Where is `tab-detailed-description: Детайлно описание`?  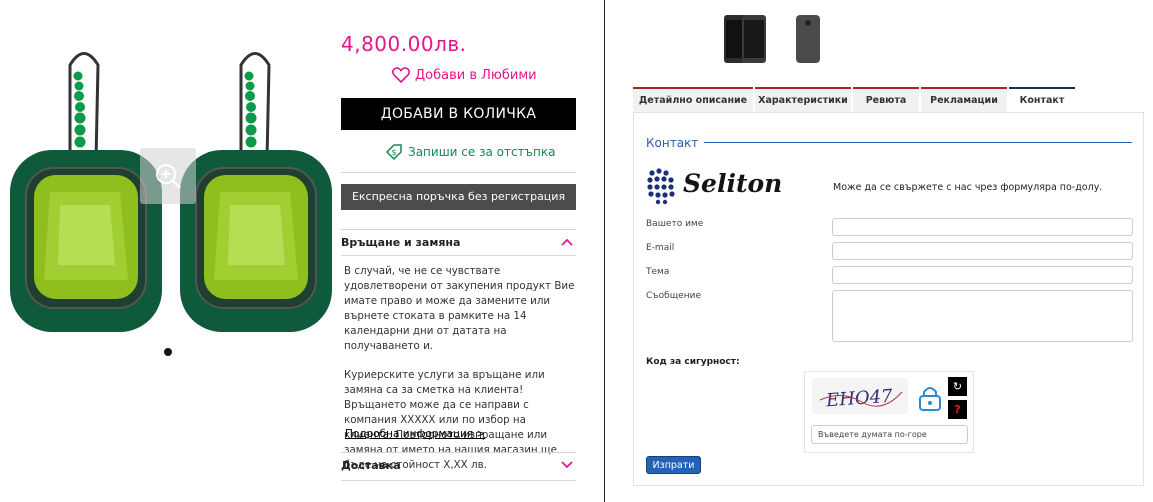
tab-detailed-description: Детайлно описание is located at coordinates (693, 99).